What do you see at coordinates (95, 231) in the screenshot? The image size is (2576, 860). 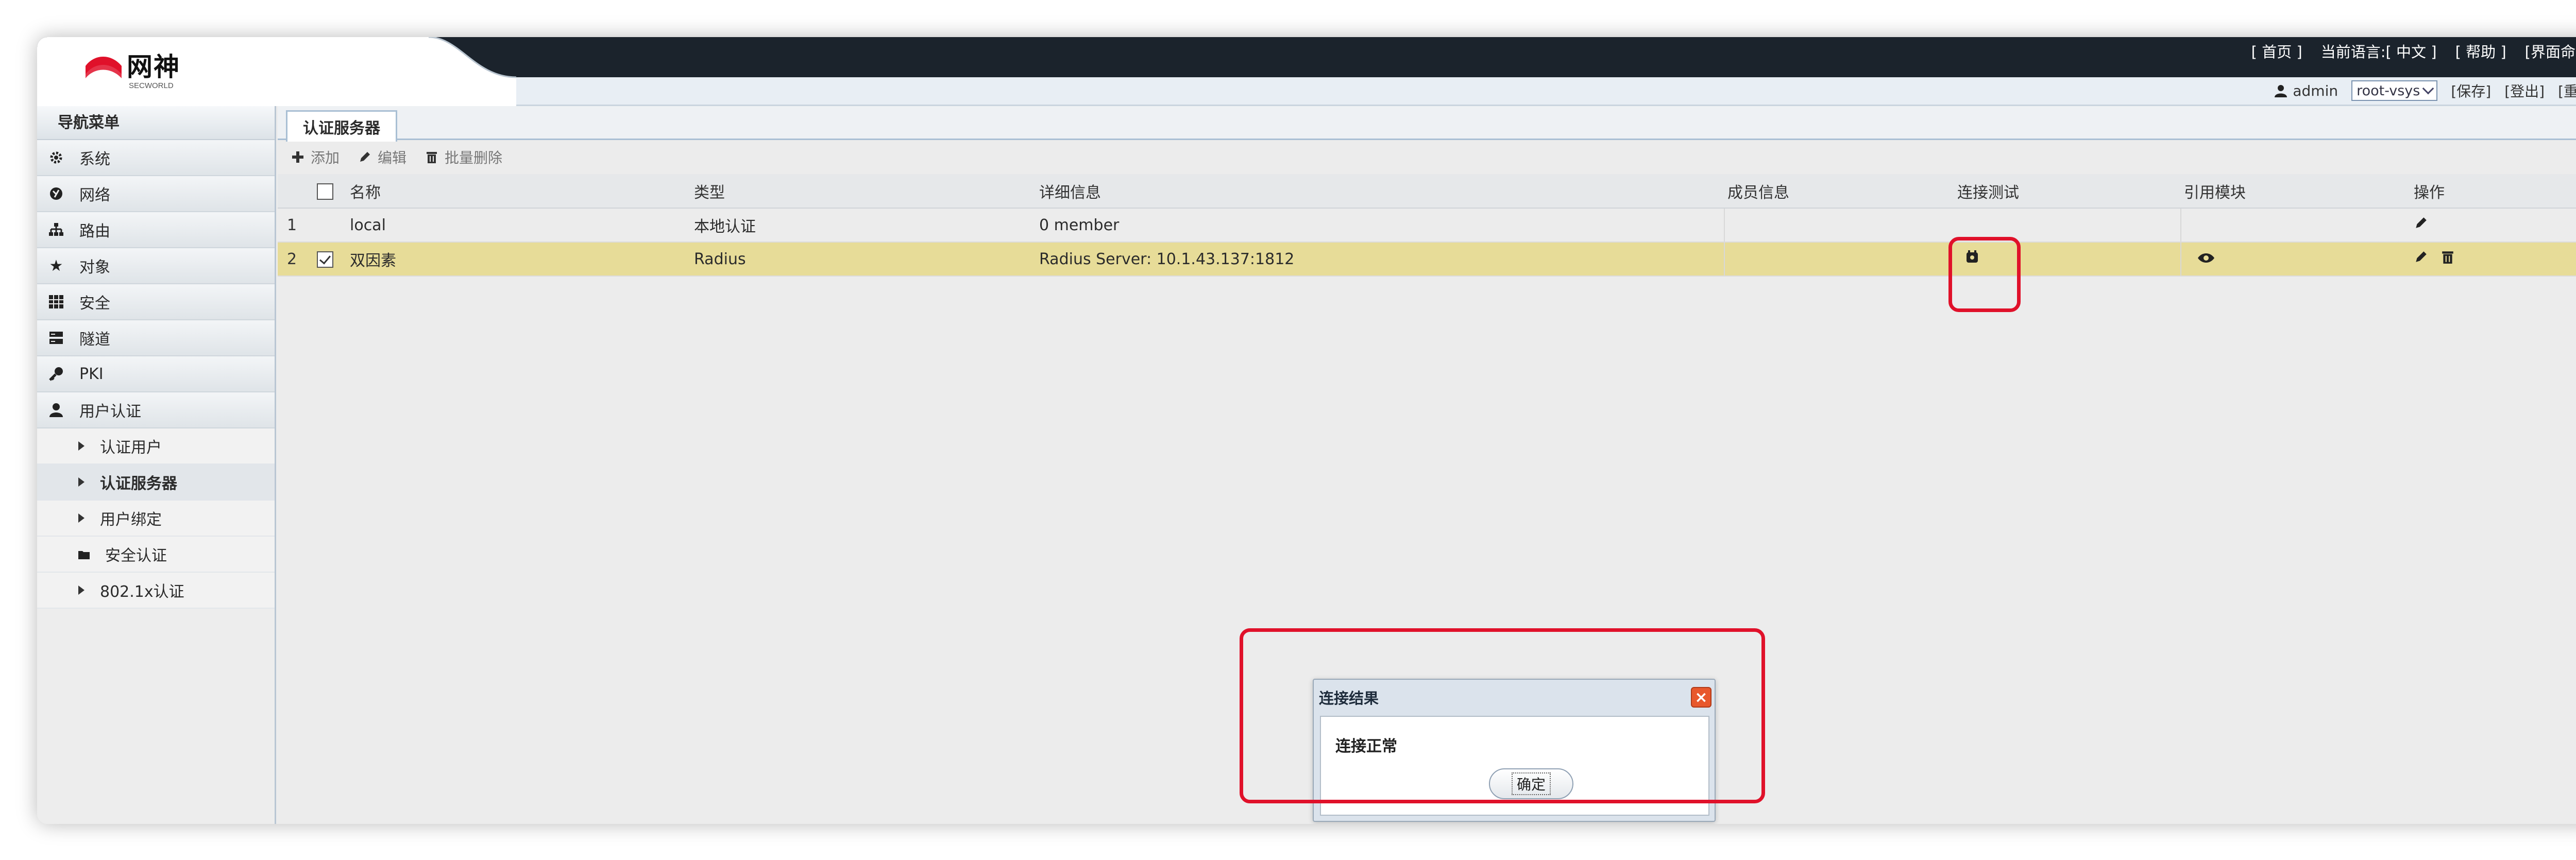 I see `sidebar-item-label: 路由` at bounding box center [95, 231].